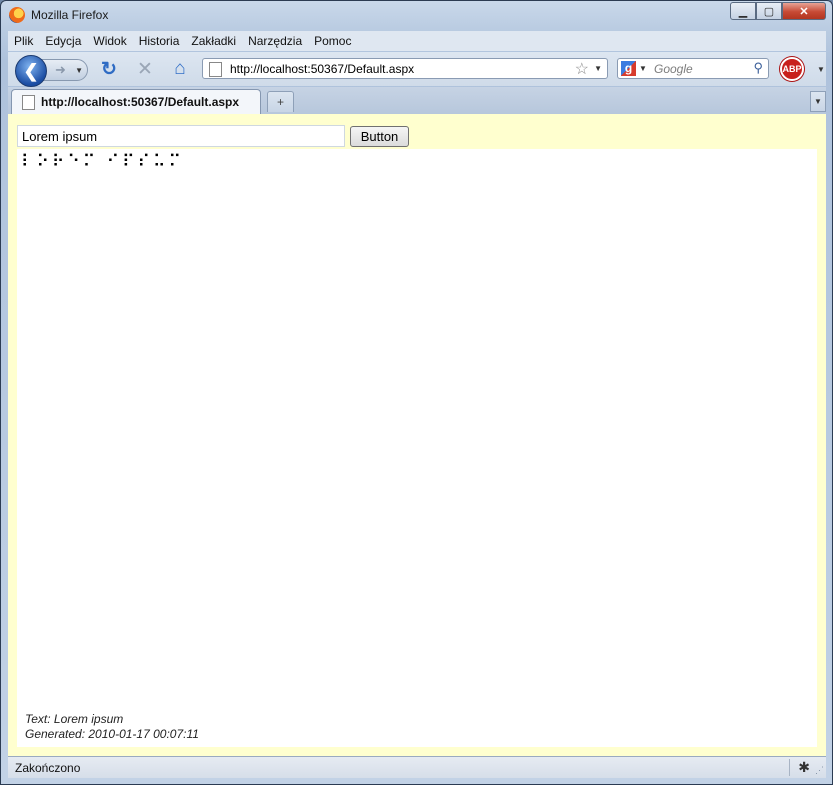 The image size is (833, 785). I want to click on status-text: Zakończono, so click(48, 768).